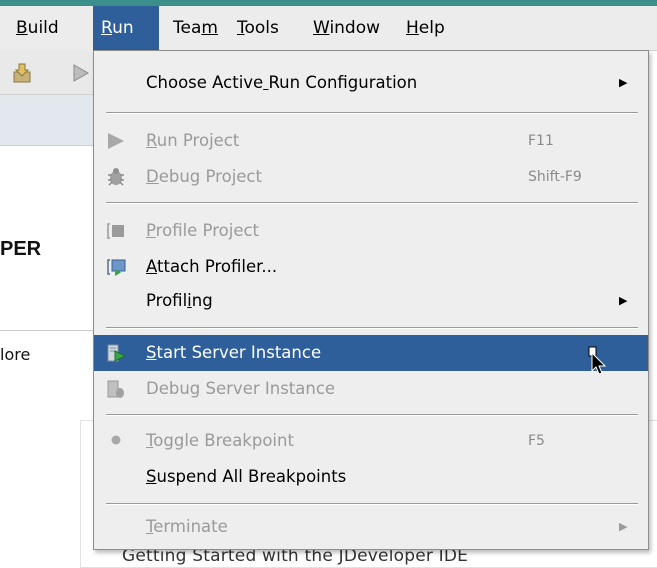 Image resolution: width=657 pixels, height=568 pixels. I want to click on server-start-icon, so click(116, 353).